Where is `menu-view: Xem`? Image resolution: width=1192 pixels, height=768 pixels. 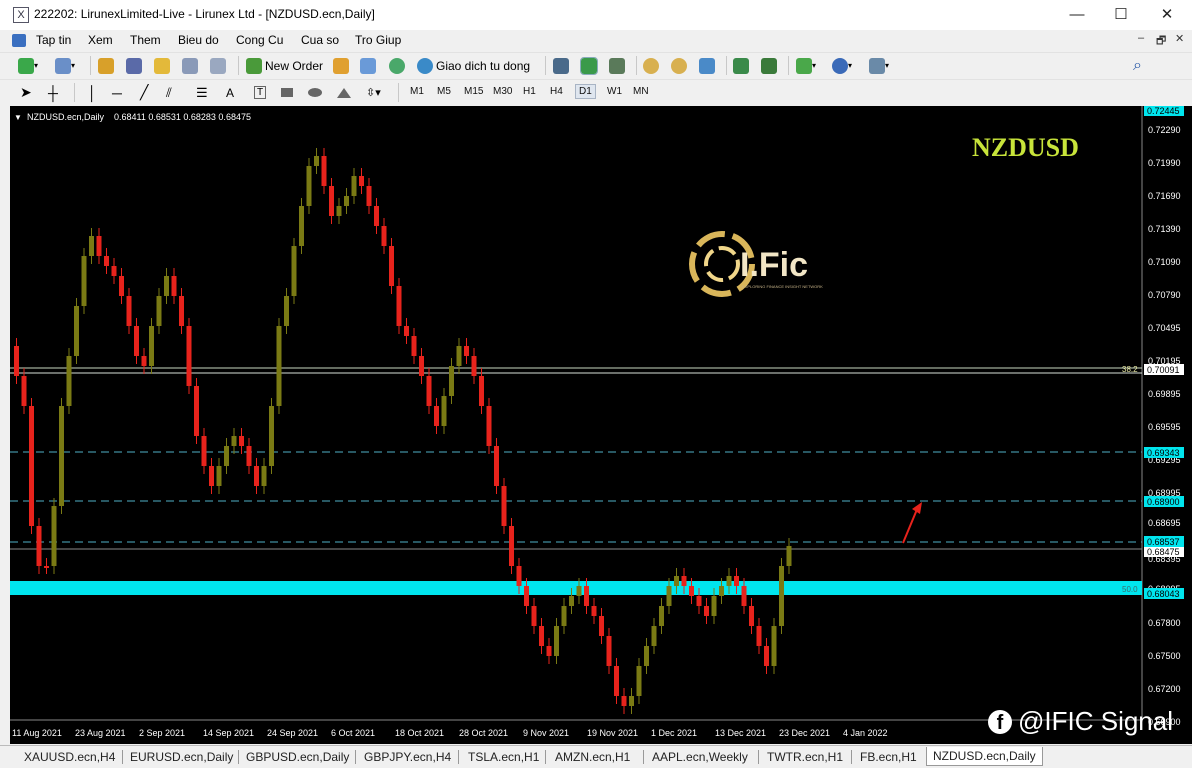
menu-view: Xem is located at coordinates (100, 40).